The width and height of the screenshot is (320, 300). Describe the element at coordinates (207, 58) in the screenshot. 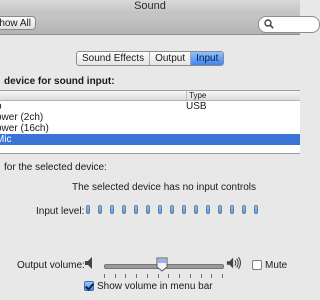

I see `tab-input: Input` at that location.